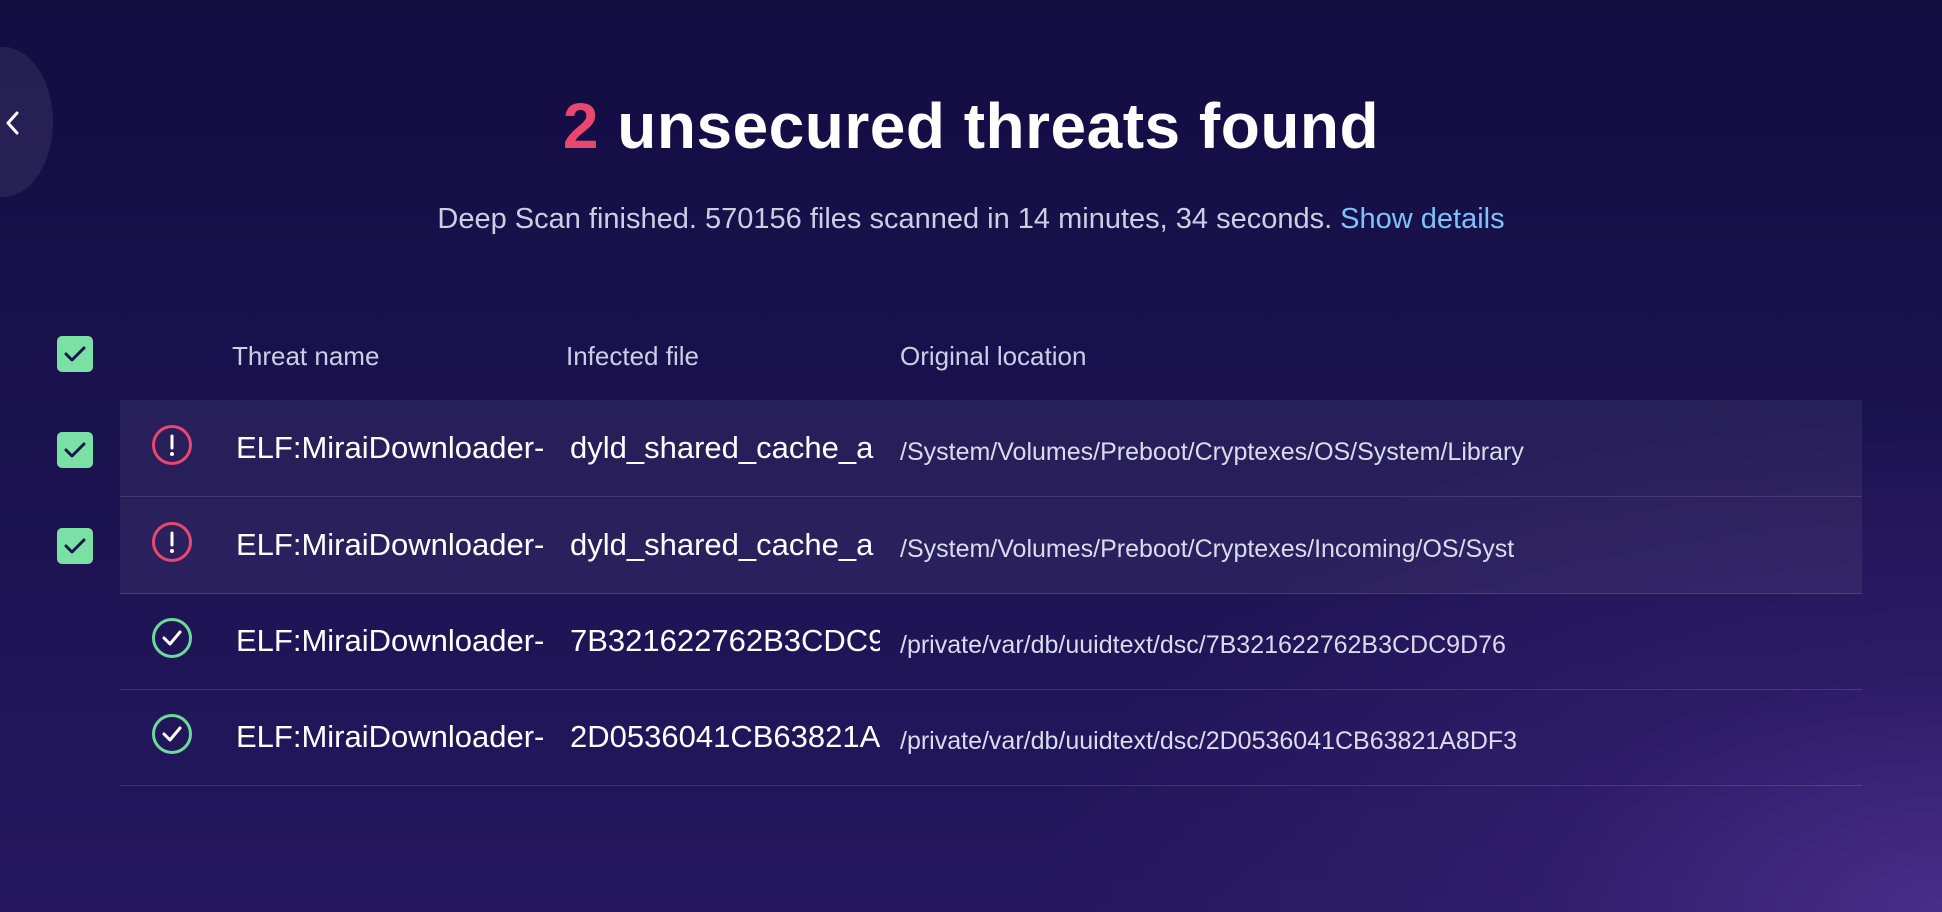  Describe the element at coordinates (632, 356) in the screenshot. I see `column-header-infected-file: Infected file` at that location.